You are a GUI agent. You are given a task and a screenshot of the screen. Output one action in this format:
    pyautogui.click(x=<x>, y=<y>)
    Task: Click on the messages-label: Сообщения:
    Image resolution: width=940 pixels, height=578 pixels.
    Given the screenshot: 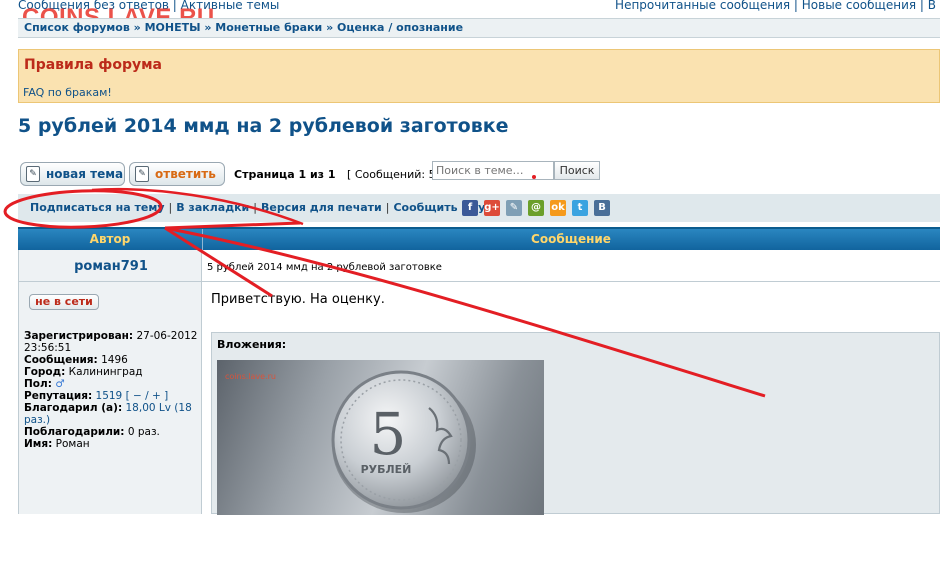 What is the action you would take?
    pyautogui.click(x=61, y=360)
    